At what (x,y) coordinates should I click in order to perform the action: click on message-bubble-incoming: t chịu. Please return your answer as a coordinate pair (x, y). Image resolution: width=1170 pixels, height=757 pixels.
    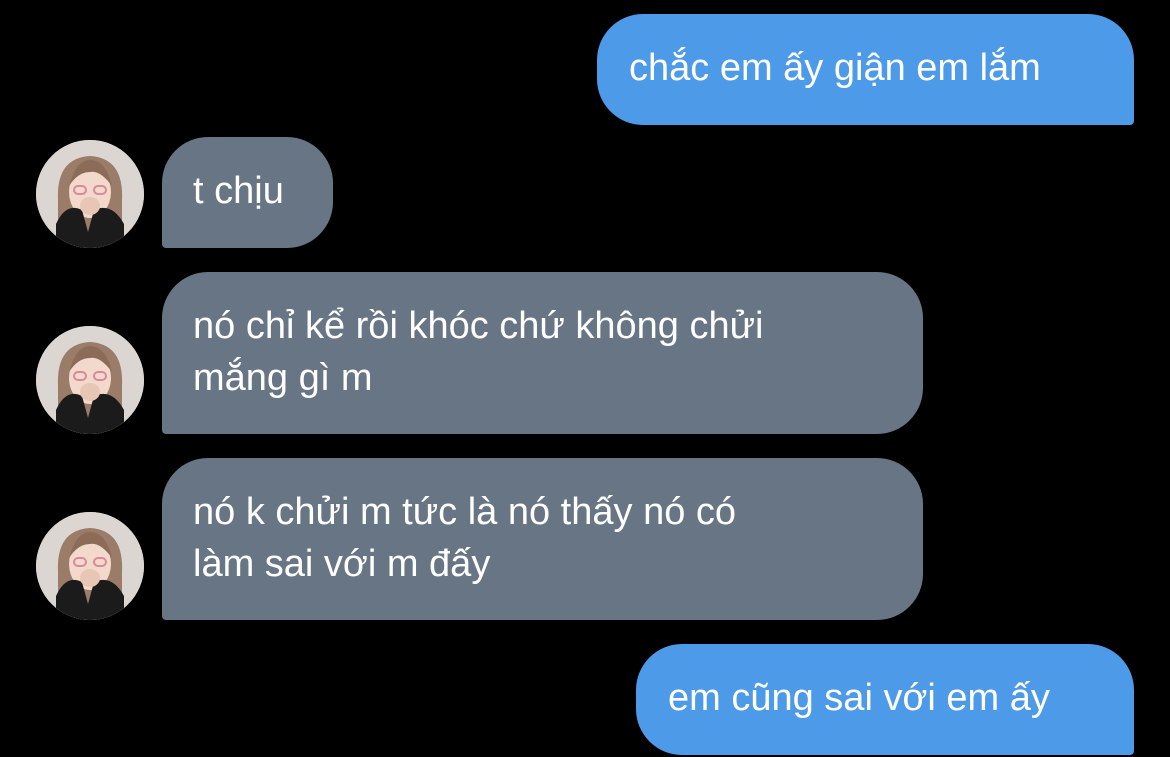
    Looking at the image, I should click on (247, 192).